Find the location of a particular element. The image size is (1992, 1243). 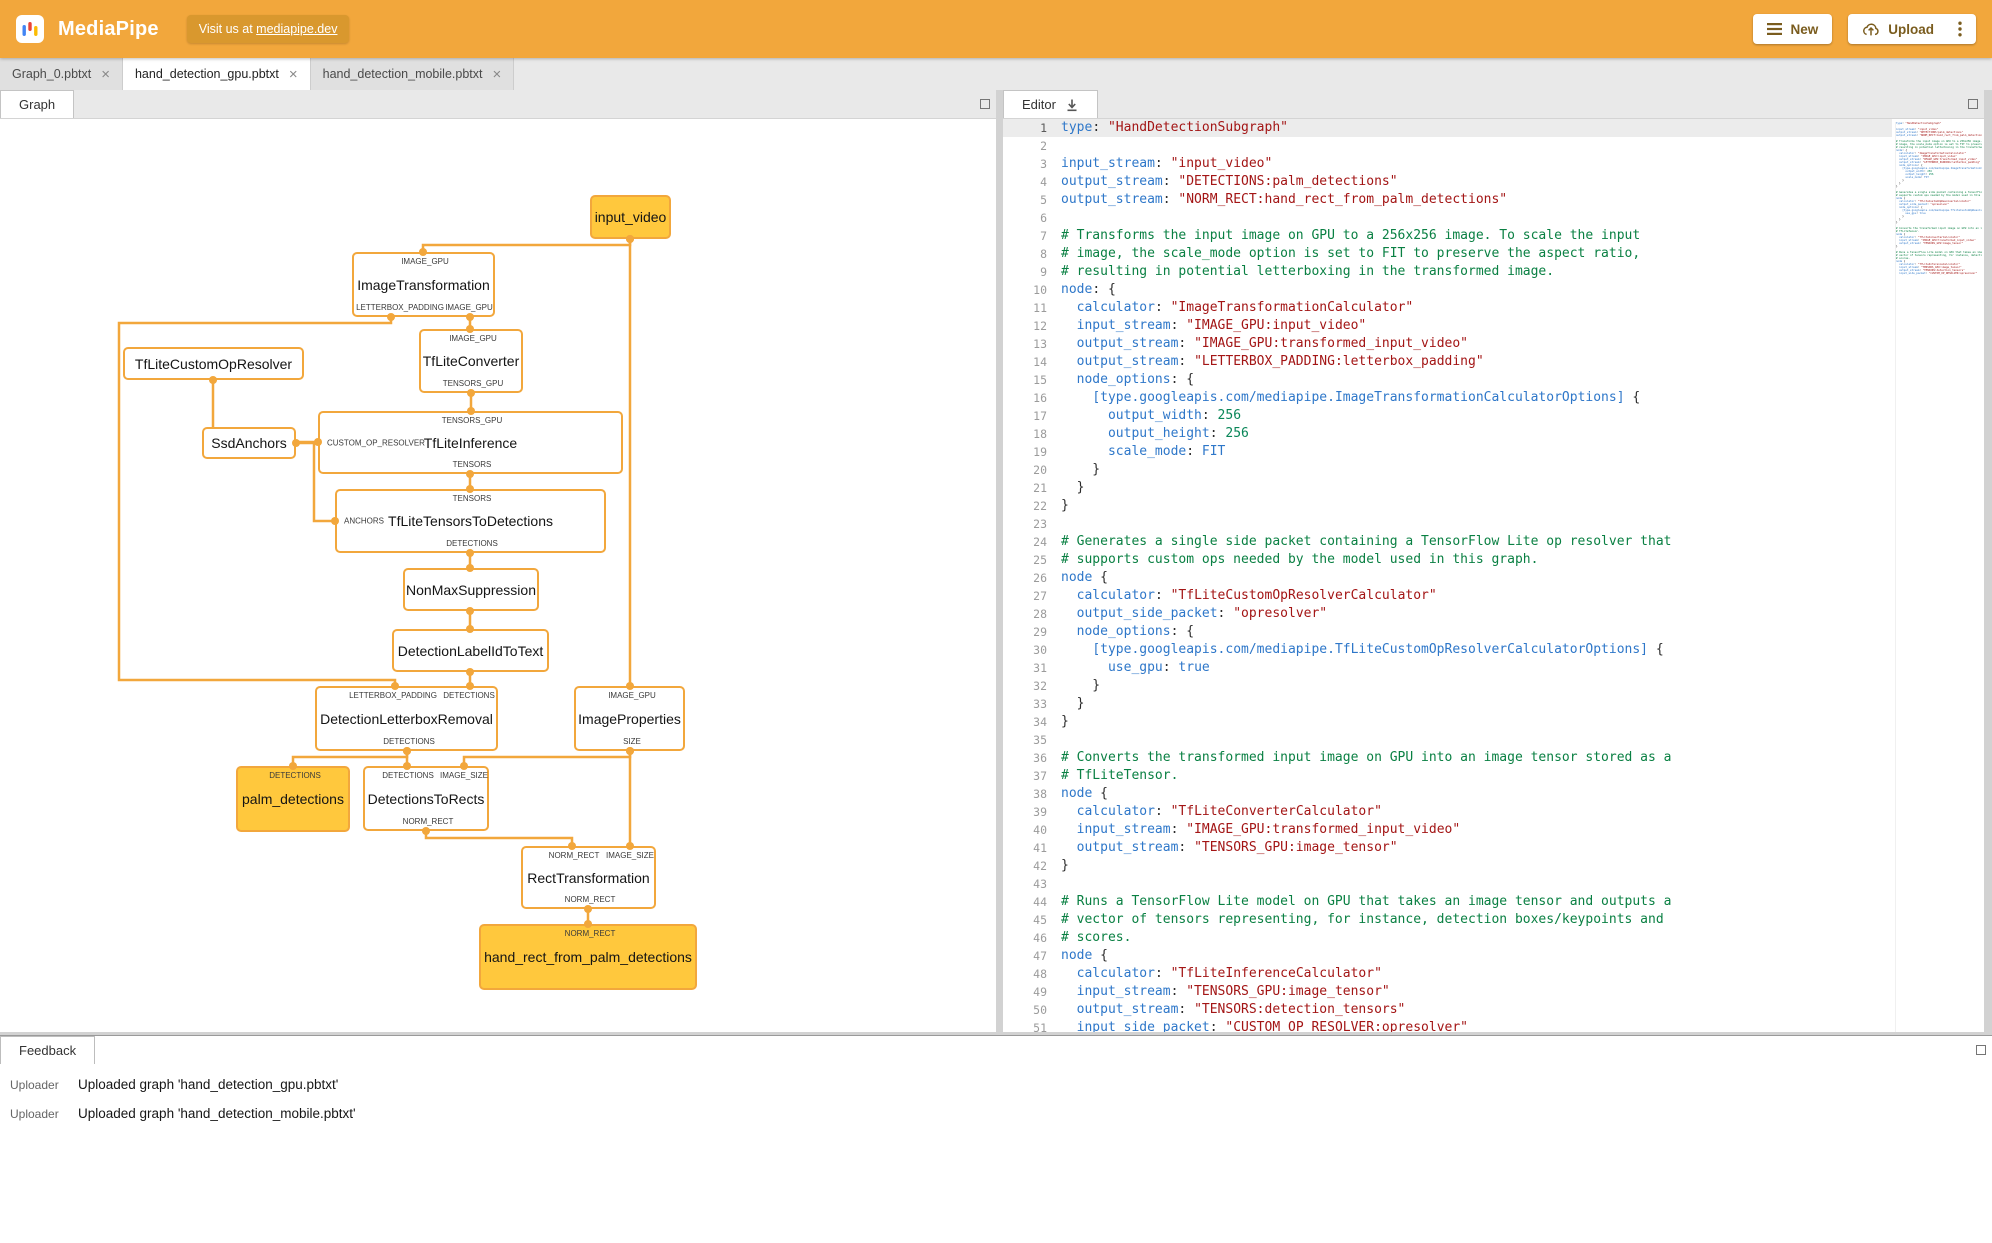

code-line: 19 scale_mode: FIT is located at coordinates (1447, 452).